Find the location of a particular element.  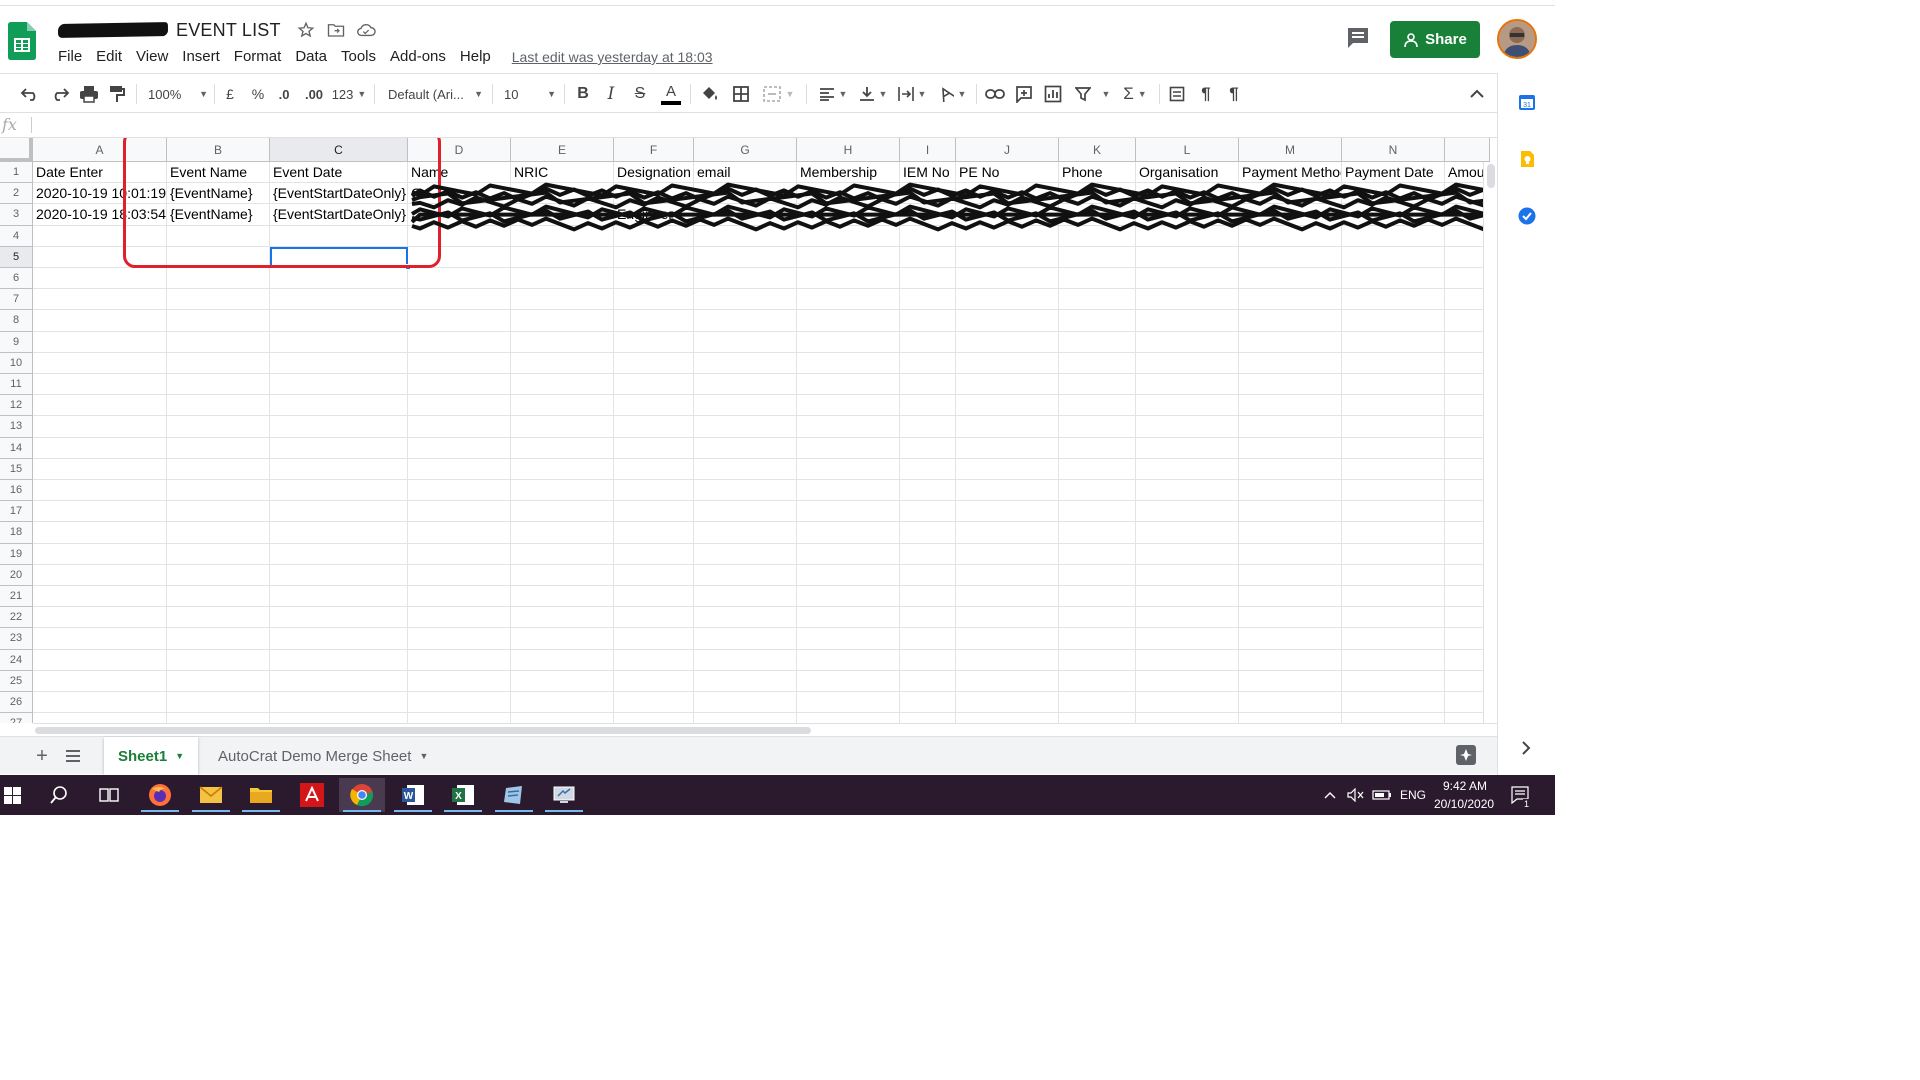

cell-N22 is located at coordinates (1393, 618).